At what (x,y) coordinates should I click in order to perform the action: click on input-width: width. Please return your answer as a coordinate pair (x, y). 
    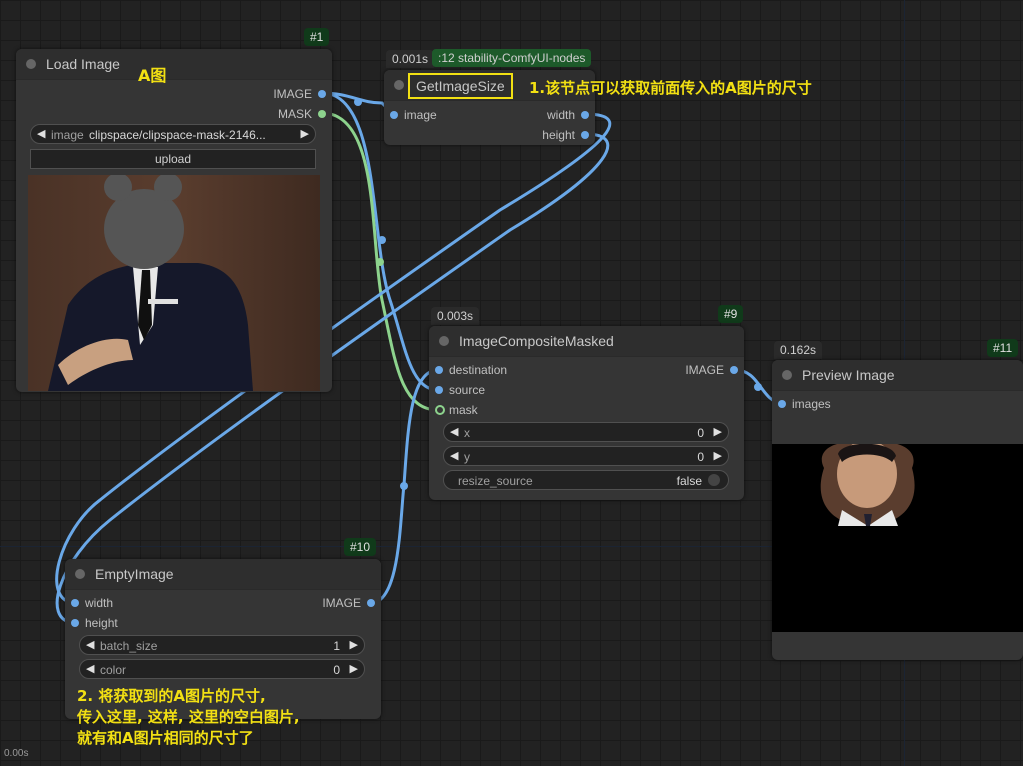
    Looking at the image, I should click on (92, 603).